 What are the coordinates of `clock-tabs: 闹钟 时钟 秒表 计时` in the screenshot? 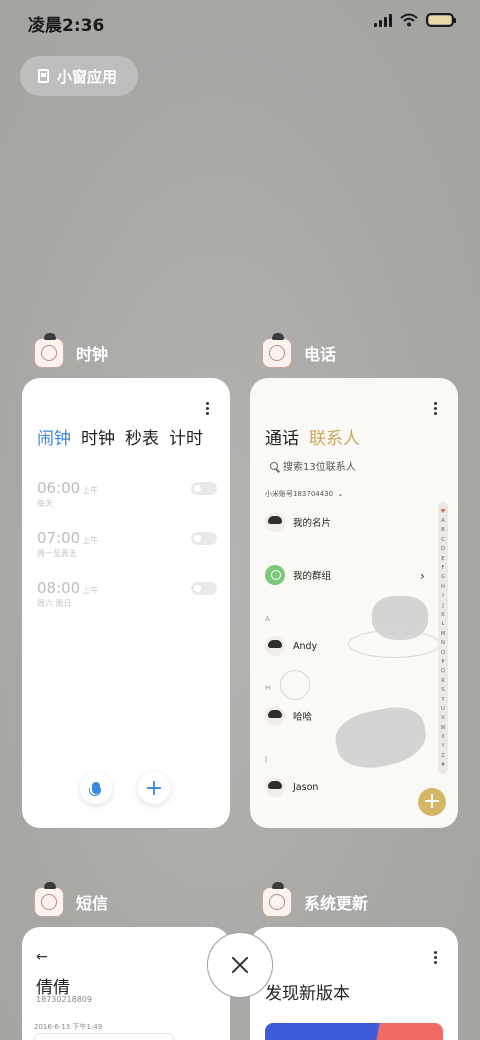 It's located at (120, 436).